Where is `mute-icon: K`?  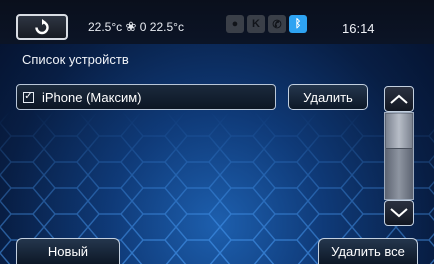
mute-icon: K is located at coordinates (256, 24).